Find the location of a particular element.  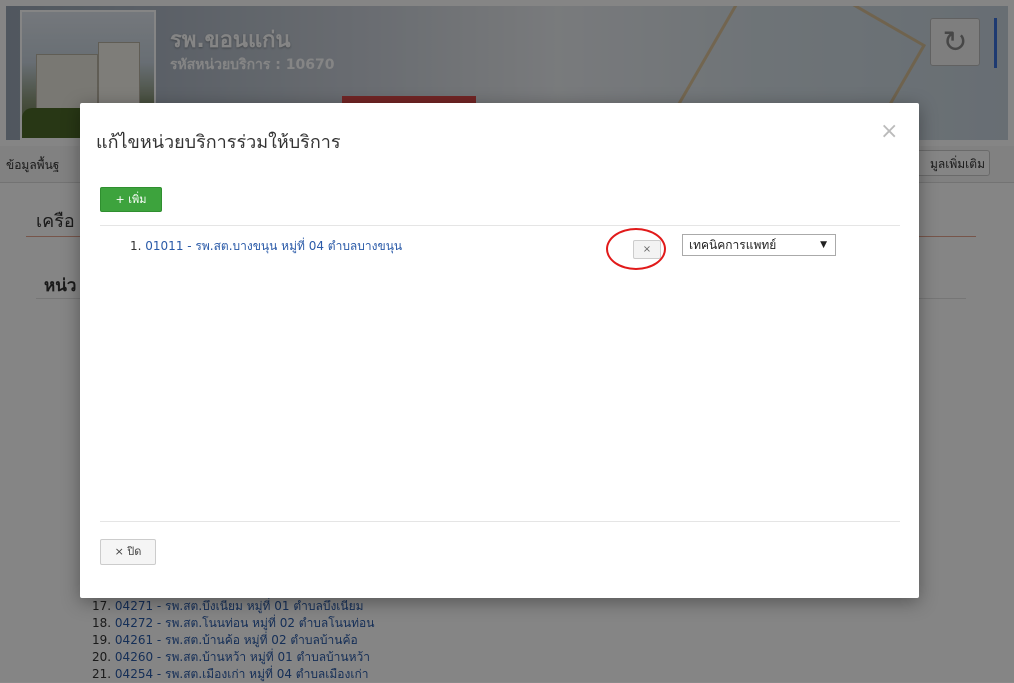

footer-divider is located at coordinates (500, 521).